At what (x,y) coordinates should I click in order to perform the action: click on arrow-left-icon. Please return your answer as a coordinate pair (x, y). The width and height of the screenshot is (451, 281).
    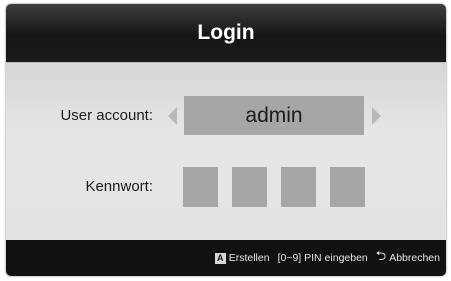
    Looking at the image, I should click on (172, 116).